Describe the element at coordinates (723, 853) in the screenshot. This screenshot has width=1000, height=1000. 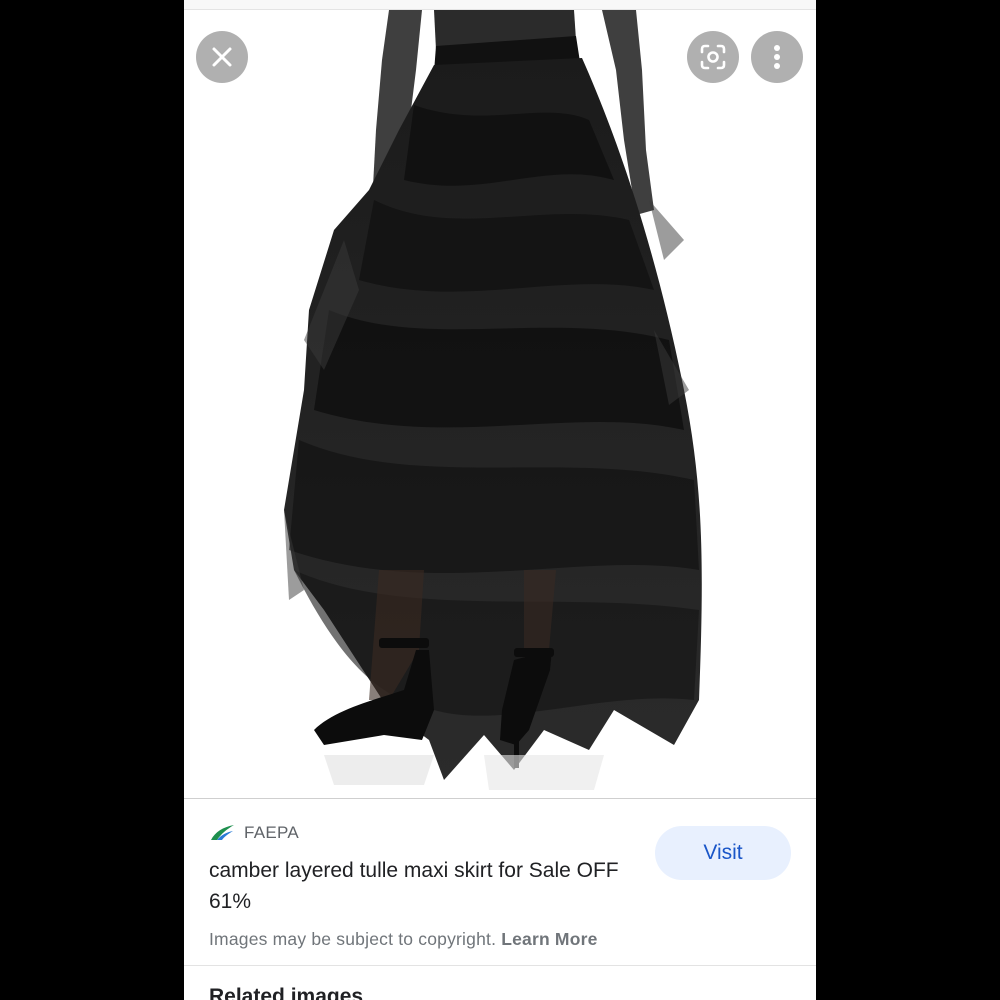
I see `visit-button: Visit` at that location.